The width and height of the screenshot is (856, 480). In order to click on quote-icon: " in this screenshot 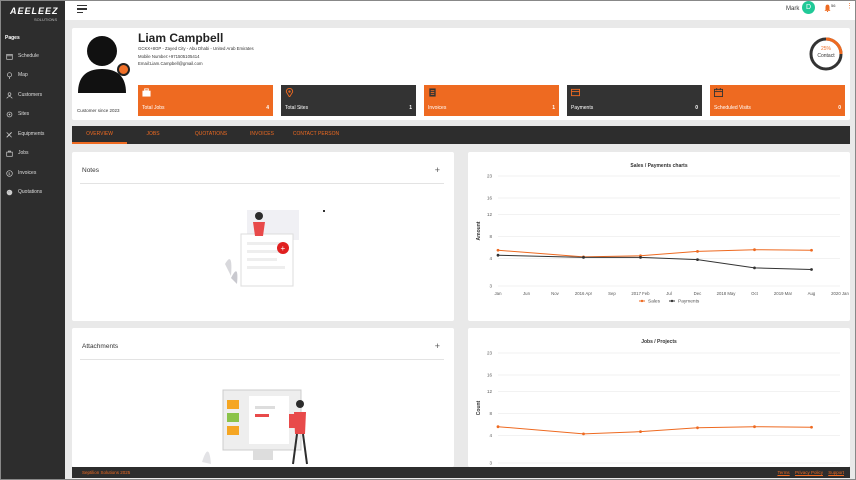, I will do `click(9, 192)`.